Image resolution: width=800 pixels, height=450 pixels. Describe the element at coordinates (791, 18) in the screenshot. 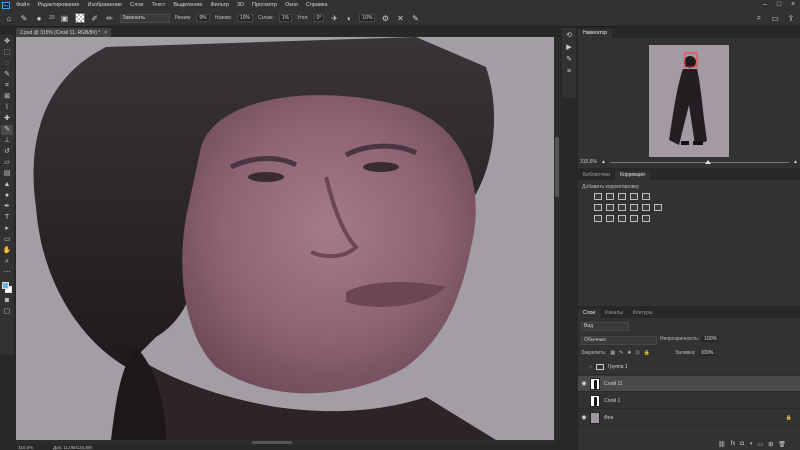

I see `share-icon: ⇪` at that location.